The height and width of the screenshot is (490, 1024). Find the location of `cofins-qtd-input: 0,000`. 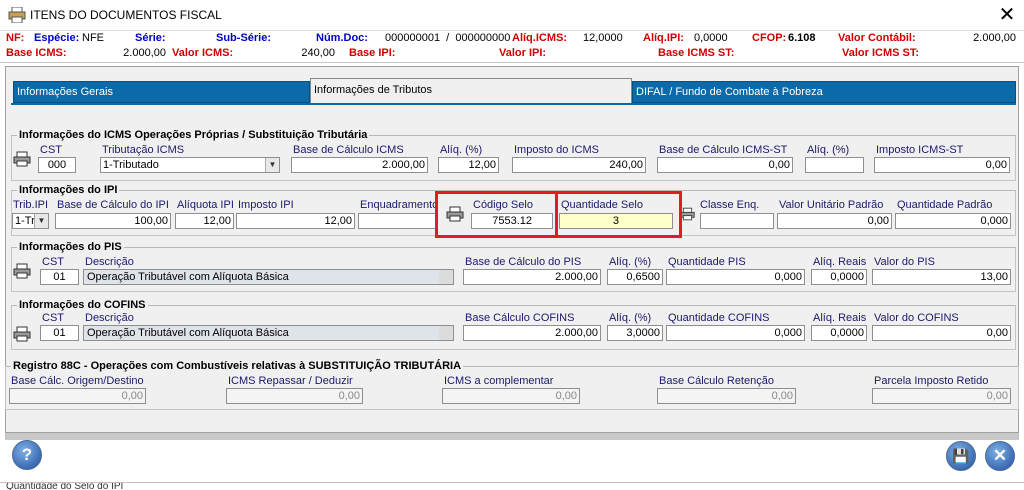

cofins-qtd-input: 0,000 is located at coordinates (735, 333).